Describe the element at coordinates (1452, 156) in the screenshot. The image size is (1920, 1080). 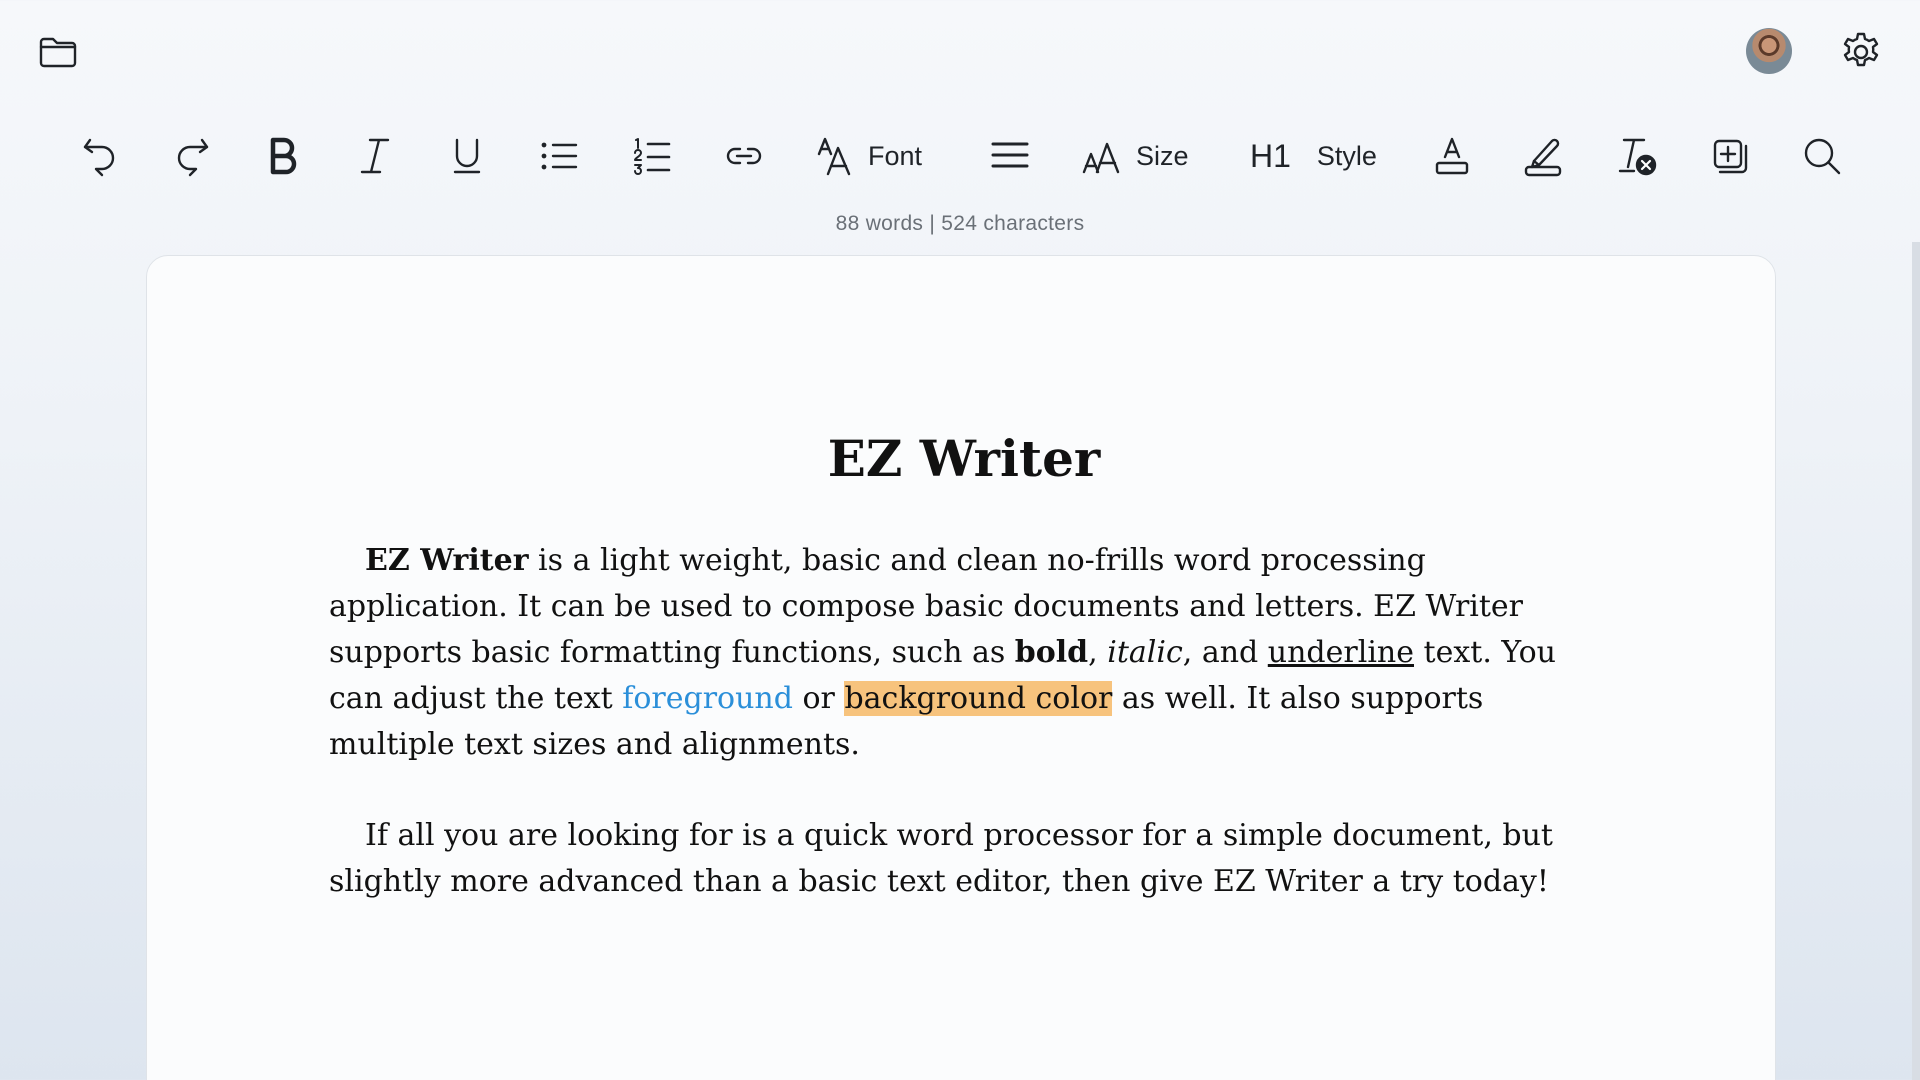
I see `text-color-icon` at that location.